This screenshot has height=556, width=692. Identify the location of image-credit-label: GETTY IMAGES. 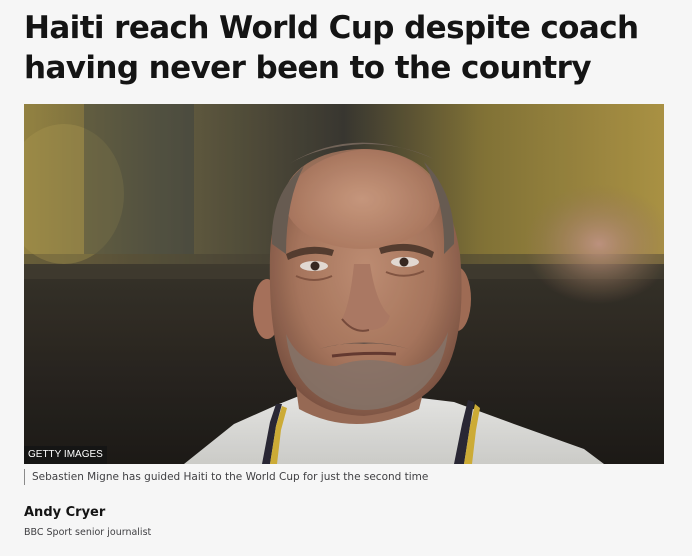
(65, 455).